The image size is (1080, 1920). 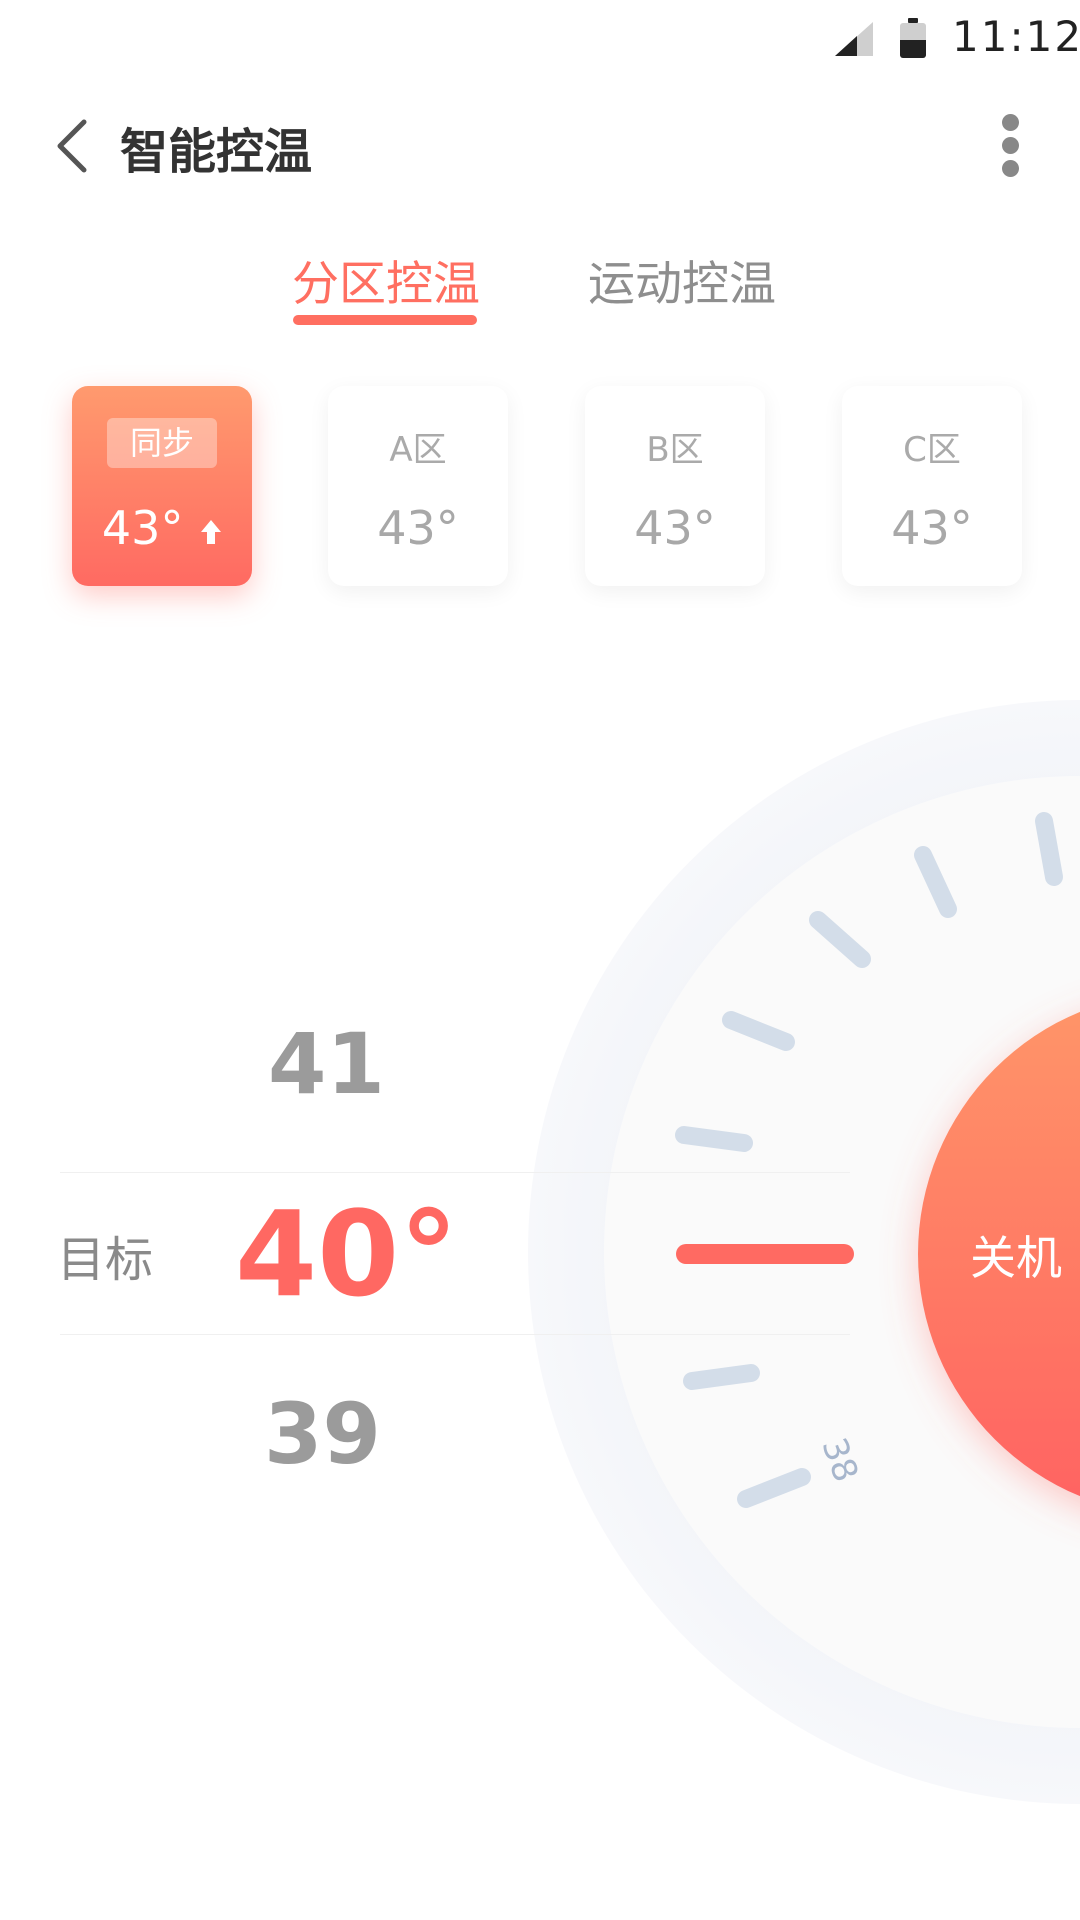 I want to click on picker-divider-bottom, so click(x=455, y=1334).